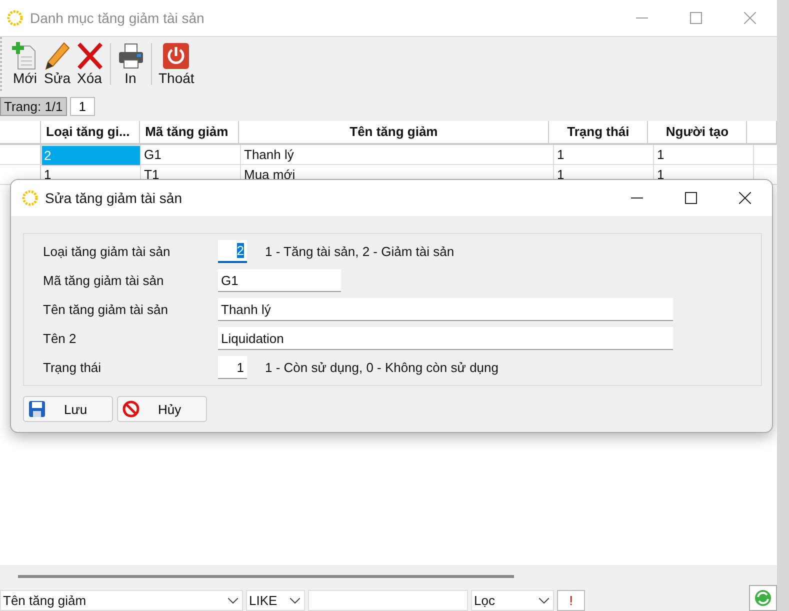 The width and height of the screenshot is (789, 611). Describe the element at coordinates (191, 154) in the screenshot. I see `table-cell: G1` at that location.